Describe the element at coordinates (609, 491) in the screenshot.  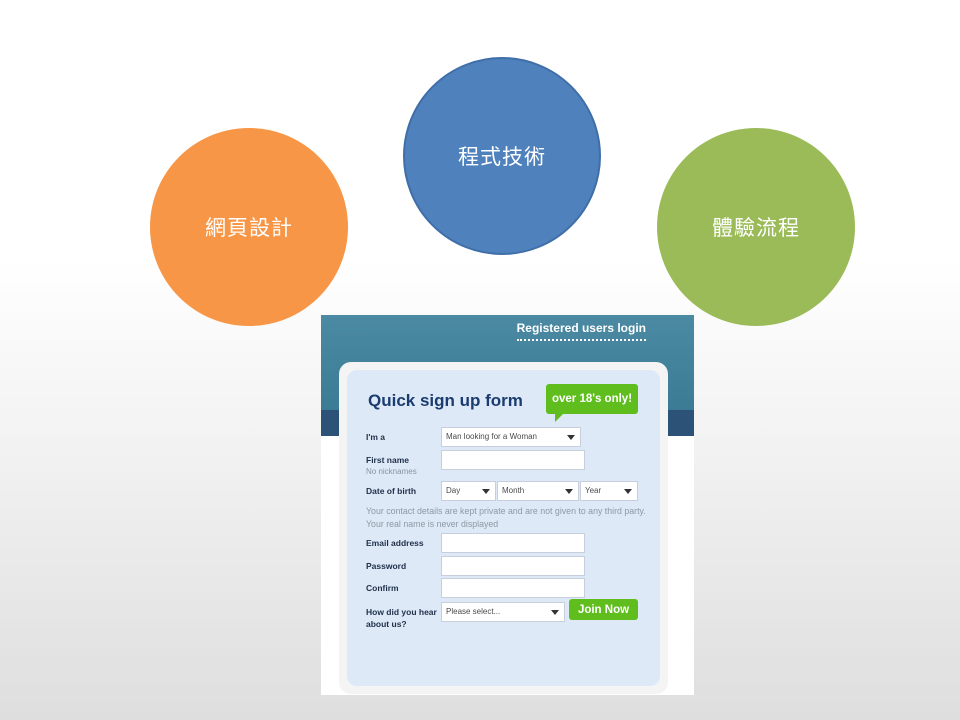
I see `dob-year-select: Year` at that location.